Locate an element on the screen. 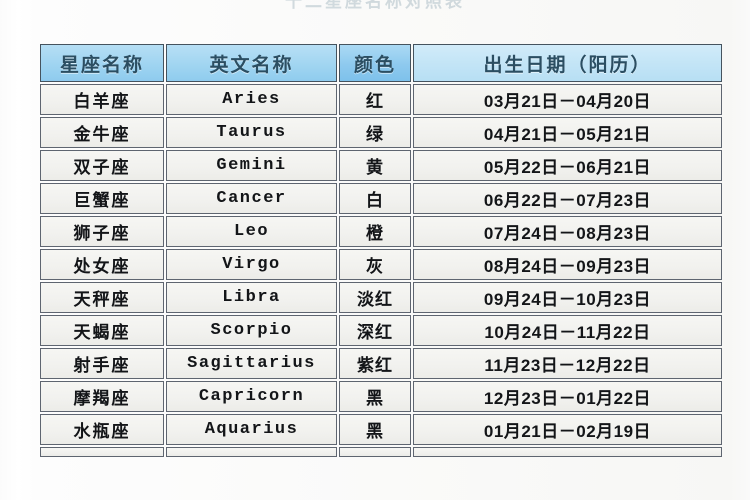 Image resolution: width=750 pixels, height=500 pixels. table-row: 天蝎座 Scorpio 深红 10月24日－11月22日 is located at coordinates (381, 330).